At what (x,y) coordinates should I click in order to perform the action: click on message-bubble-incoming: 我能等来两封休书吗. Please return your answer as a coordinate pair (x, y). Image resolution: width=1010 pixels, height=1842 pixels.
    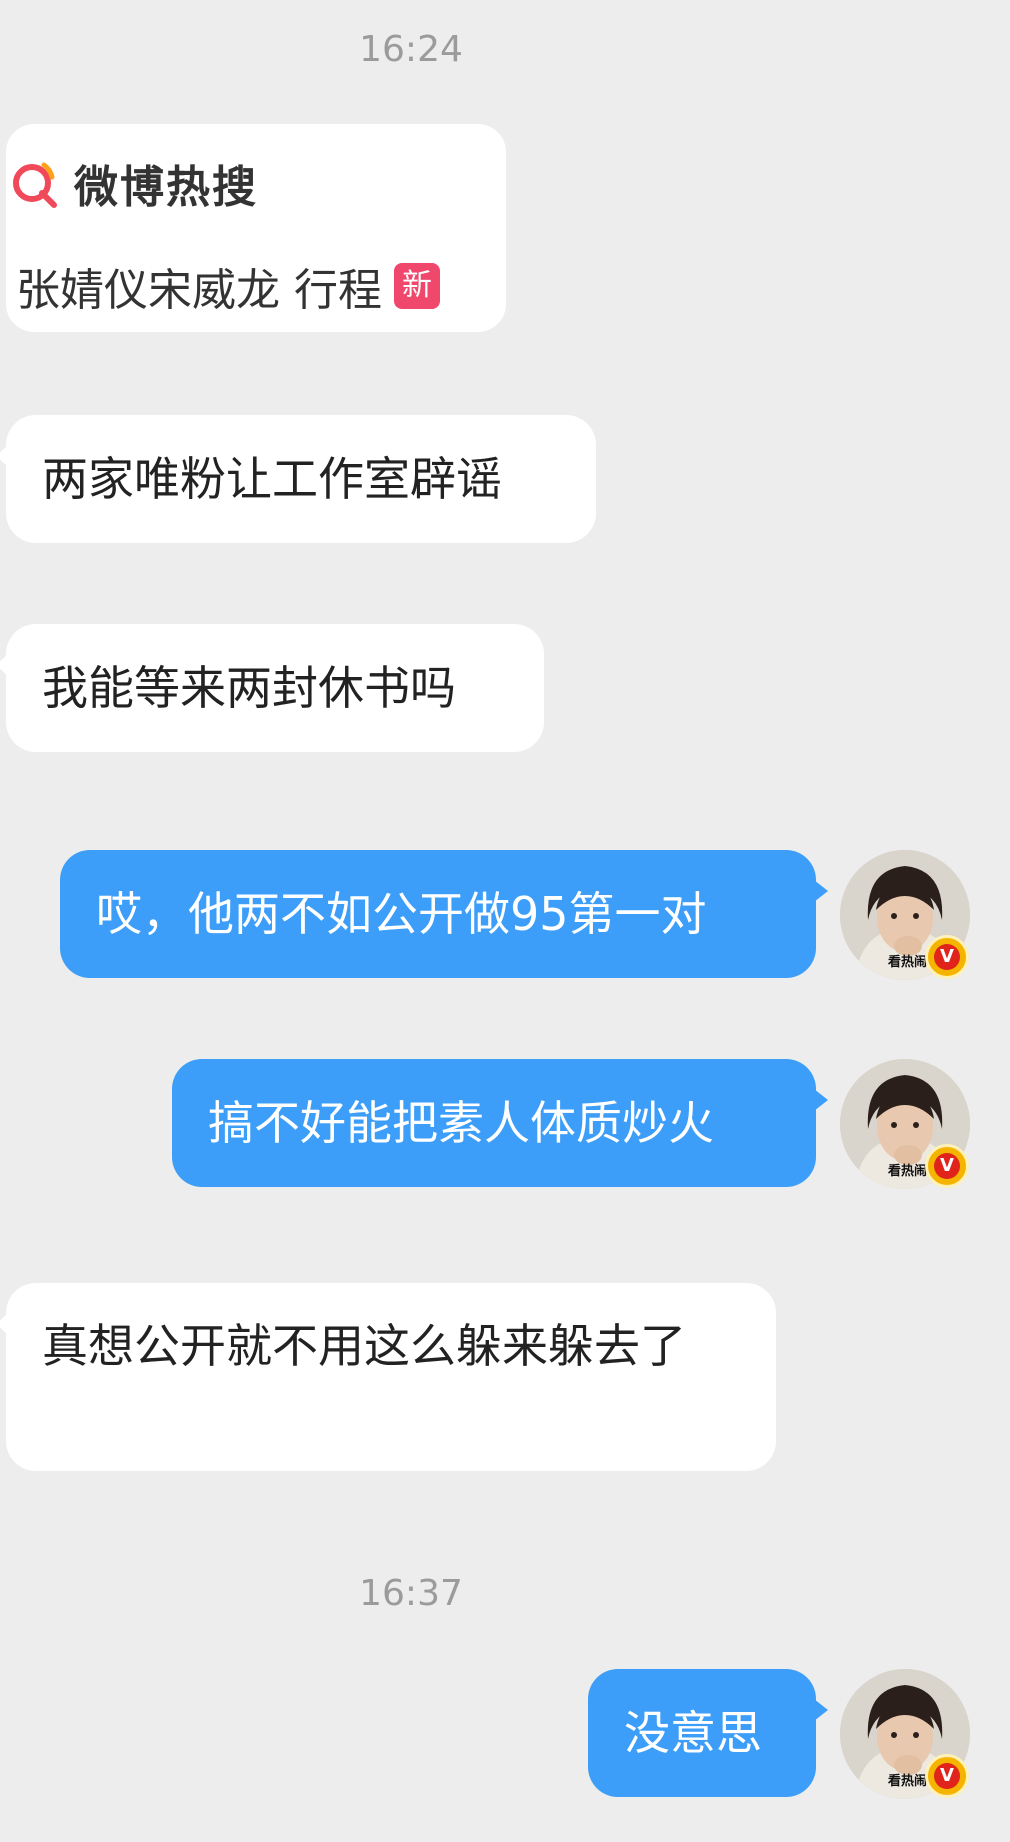
    Looking at the image, I should click on (272, 688).